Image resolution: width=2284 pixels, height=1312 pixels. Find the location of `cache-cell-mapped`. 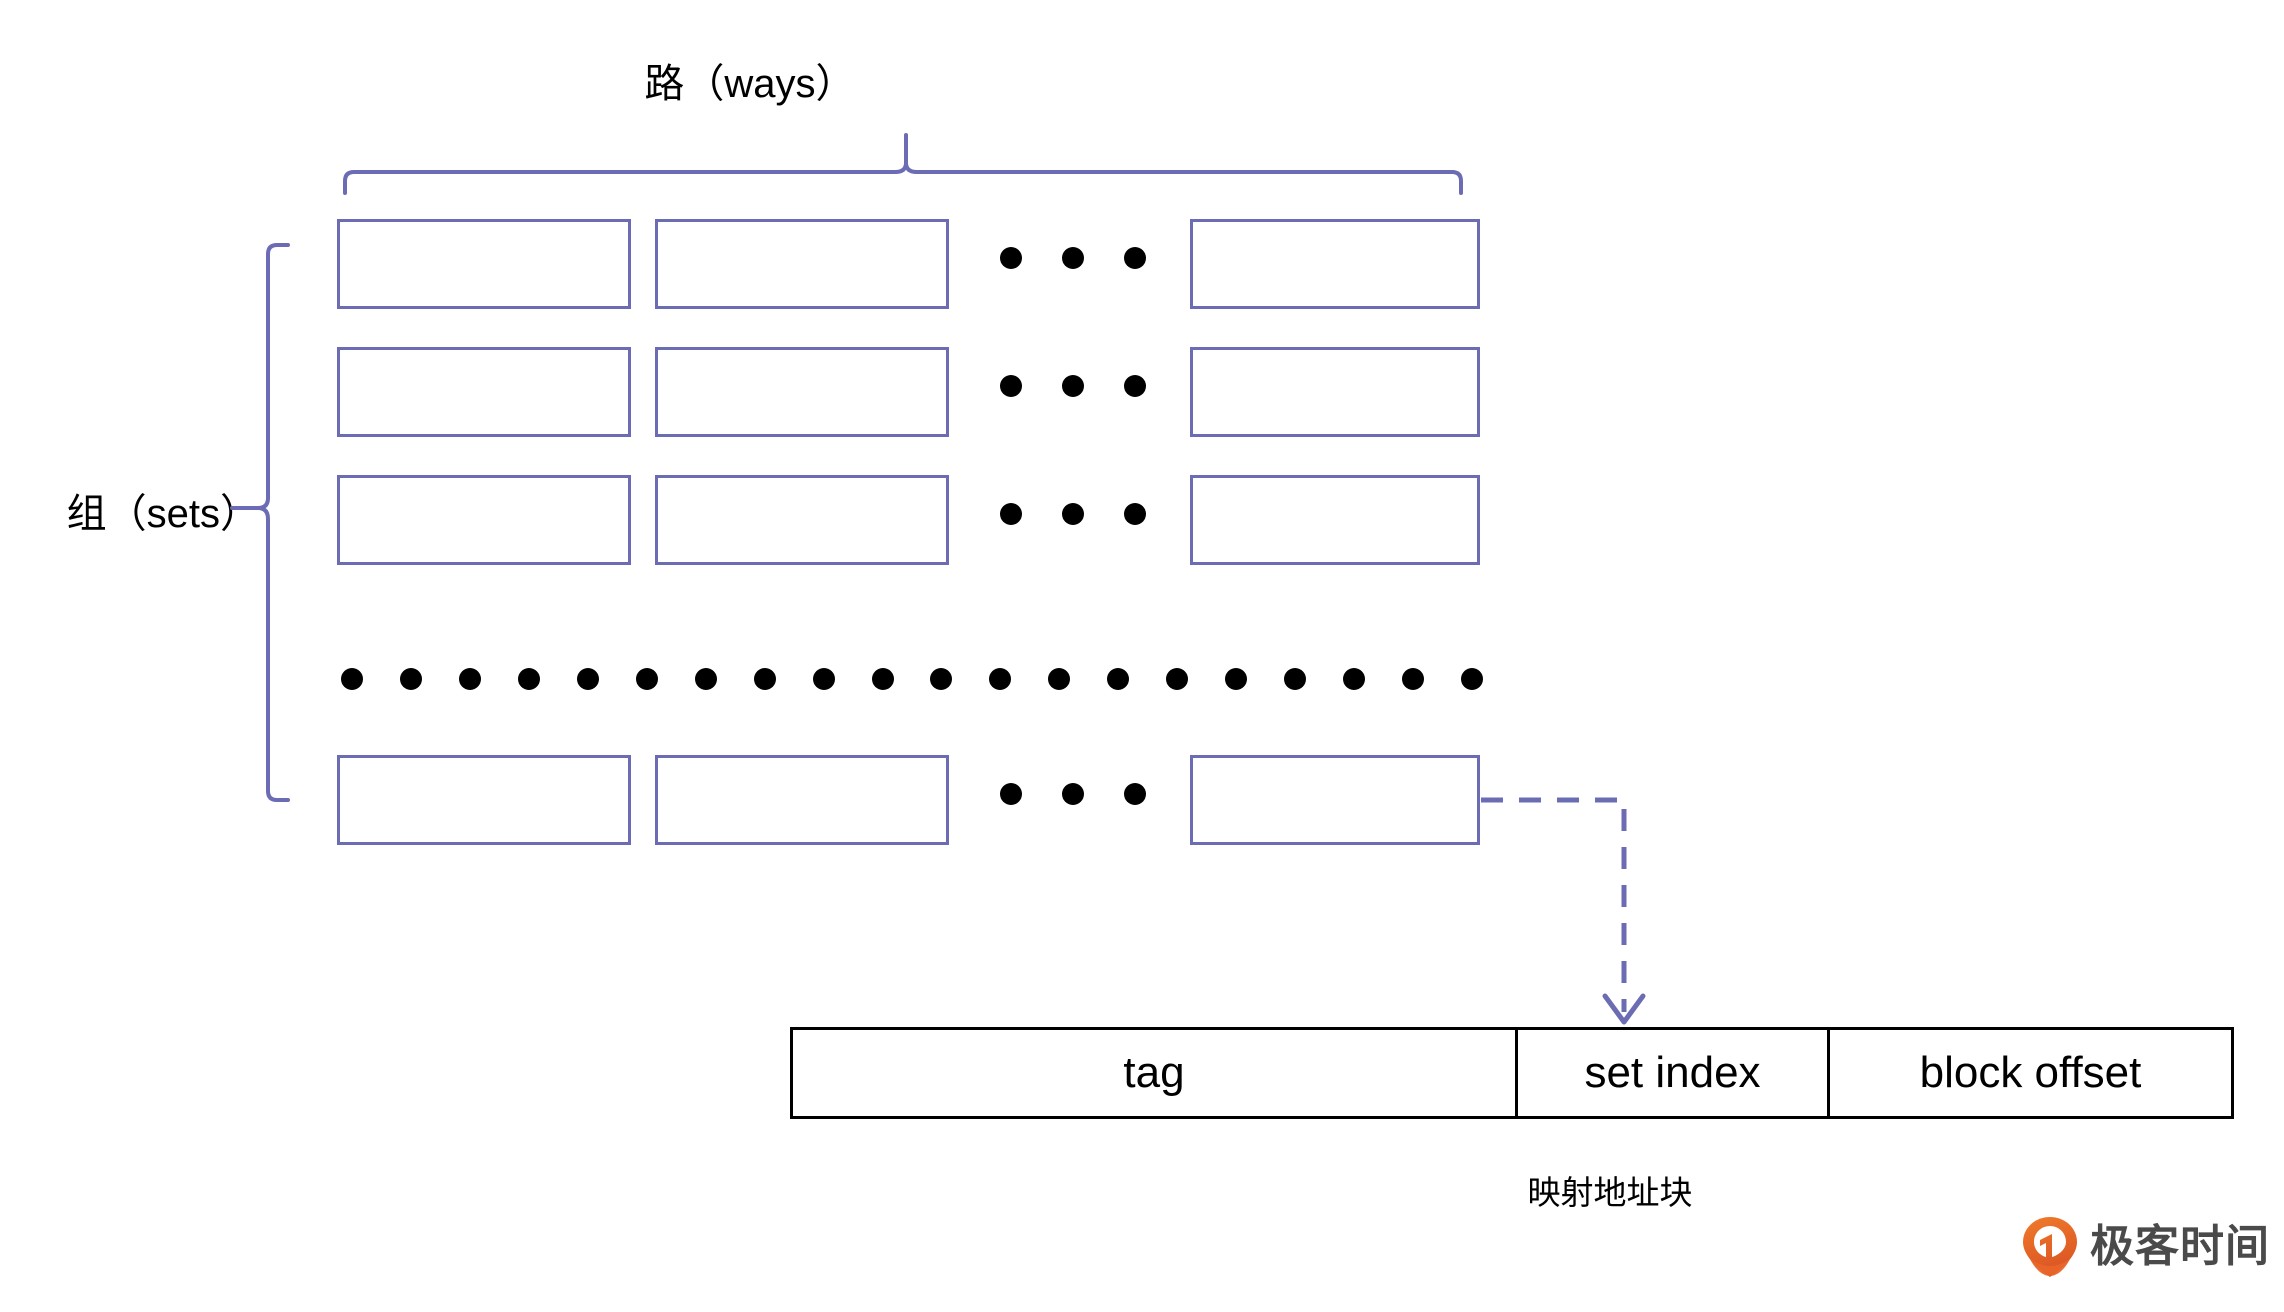

cache-cell-mapped is located at coordinates (1335, 800).